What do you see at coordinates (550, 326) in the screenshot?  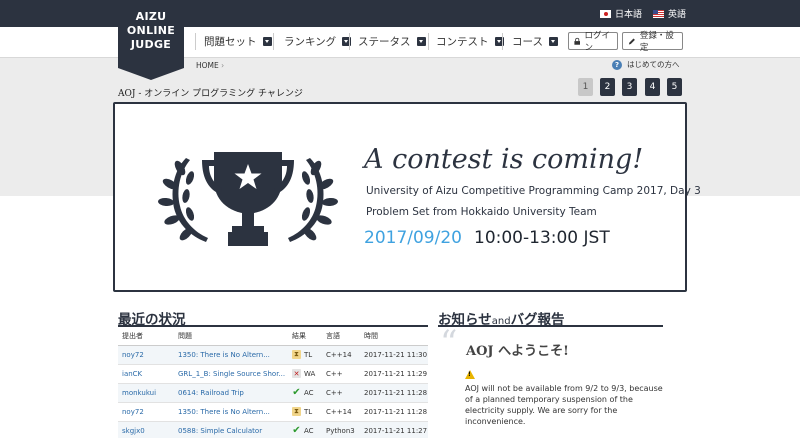 I see `section-divider` at bounding box center [550, 326].